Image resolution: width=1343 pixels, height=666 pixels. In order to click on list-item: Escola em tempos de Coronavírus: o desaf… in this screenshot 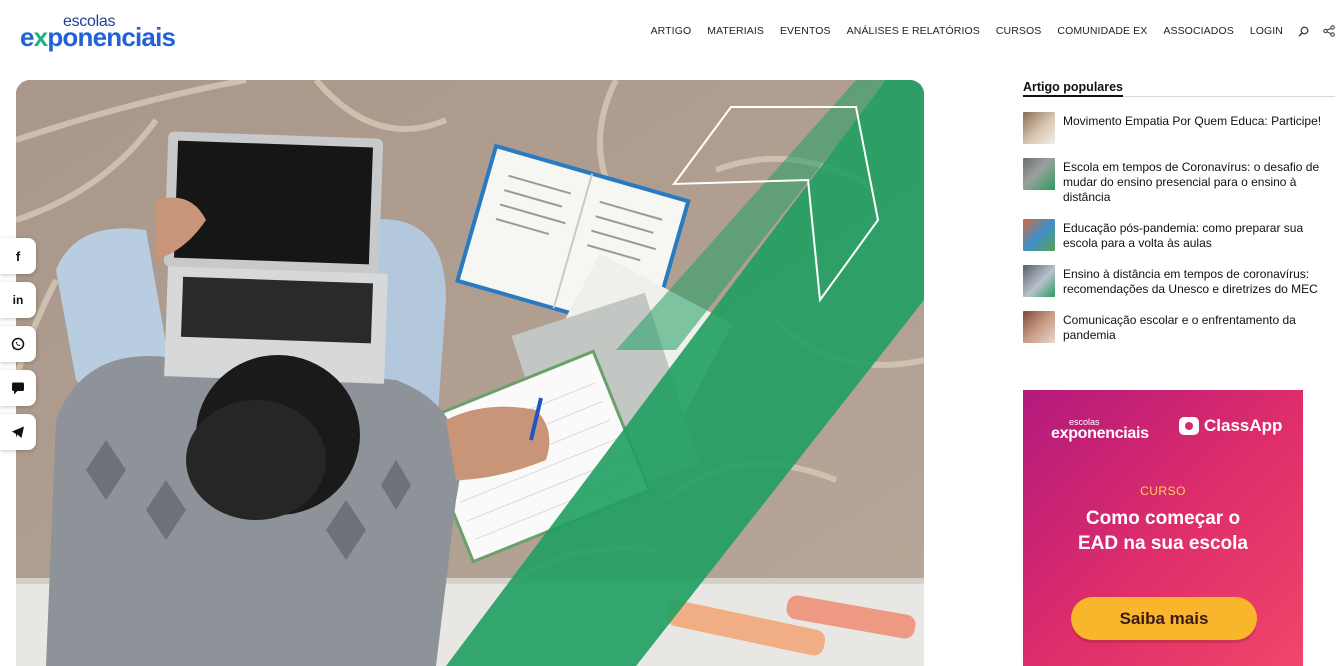, I will do `click(1179, 181)`.